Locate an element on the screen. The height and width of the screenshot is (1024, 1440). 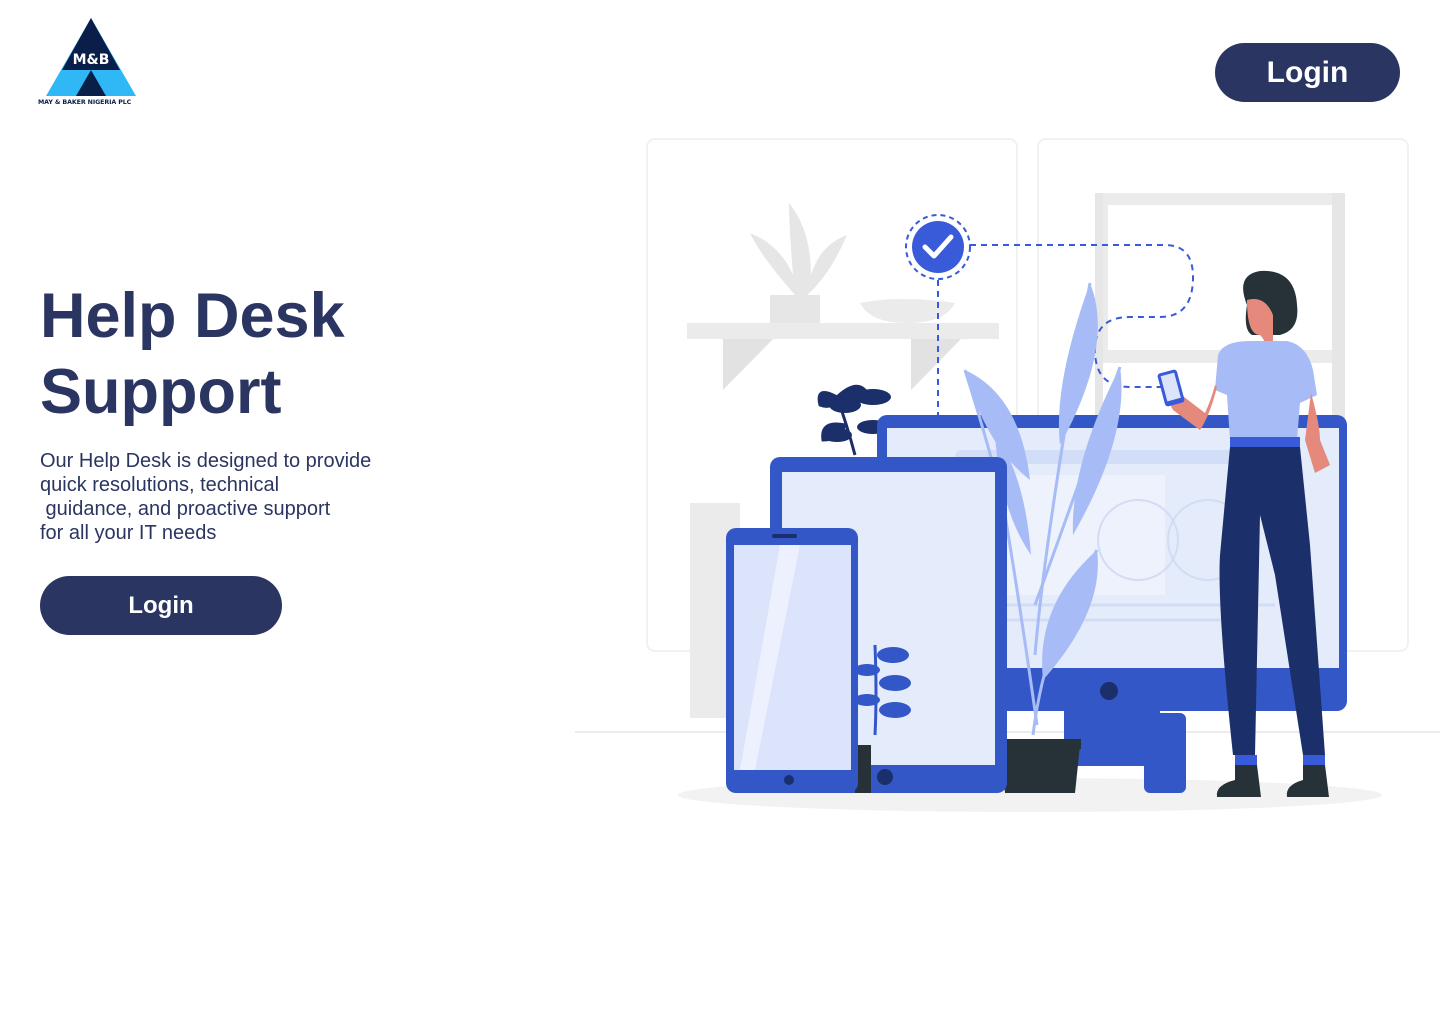
logo-company-name: MAY & BAKER NIGERIA PLC is located at coordinates (85, 102).